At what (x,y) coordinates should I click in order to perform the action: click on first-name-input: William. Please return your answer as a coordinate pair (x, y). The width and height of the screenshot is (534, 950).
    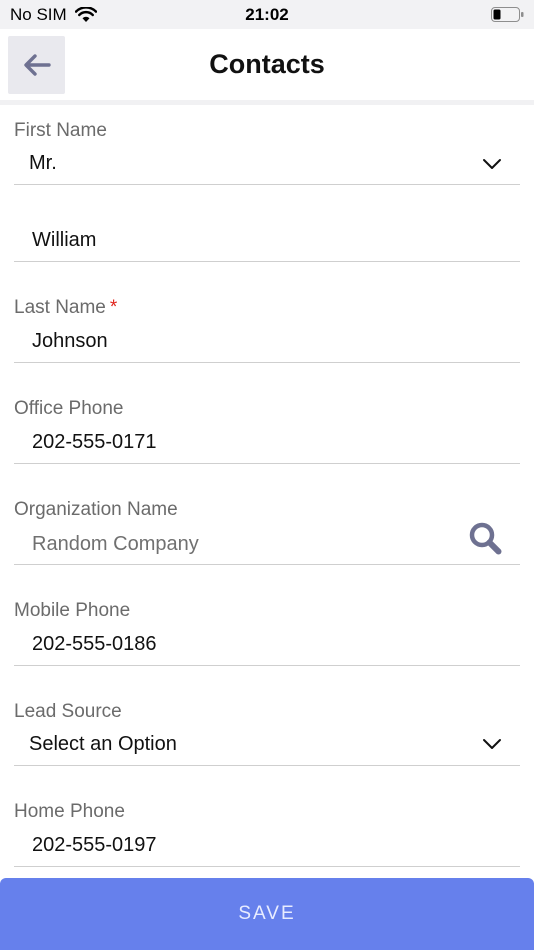
    Looking at the image, I should click on (267, 242).